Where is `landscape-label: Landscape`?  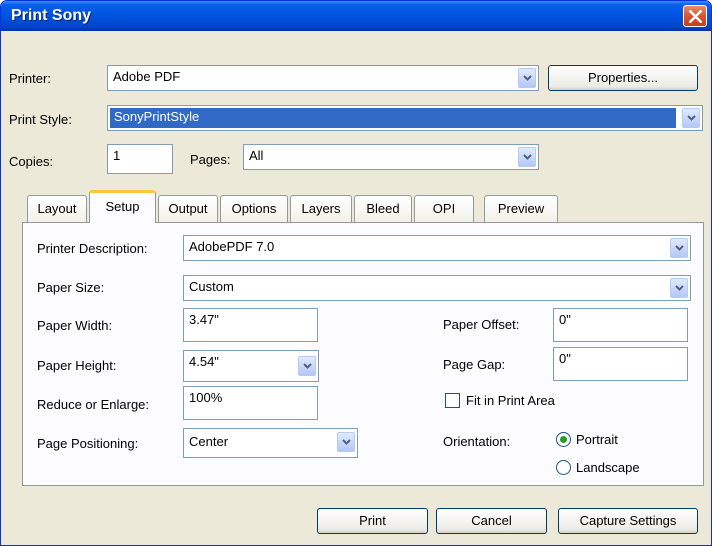 landscape-label: Landscape is located at coordinates (608, 467).